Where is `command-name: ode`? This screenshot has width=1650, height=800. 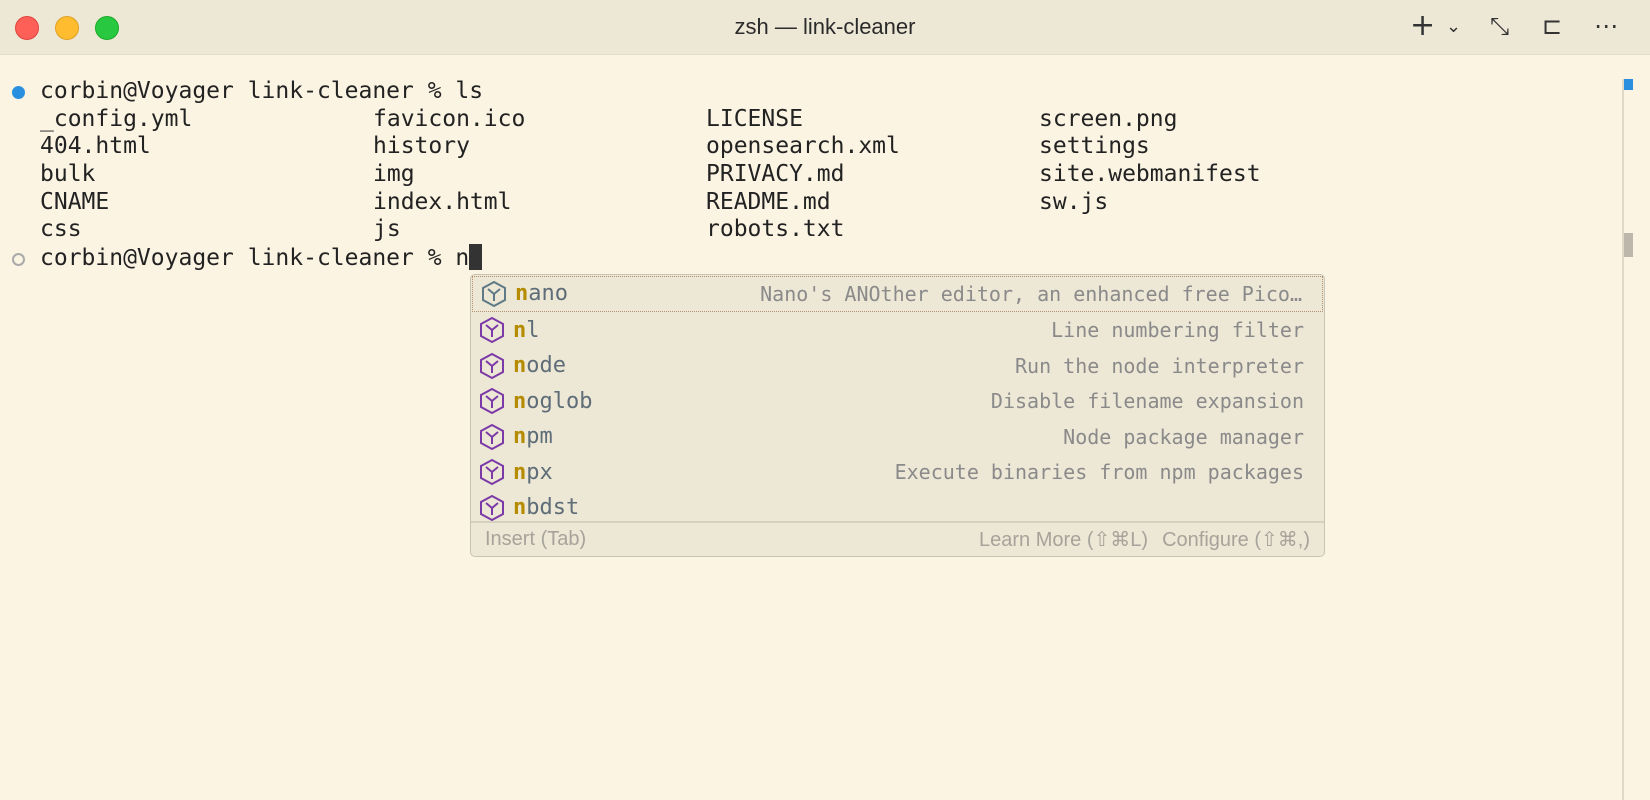 command-name: ode is located at coordinates (546, 366).